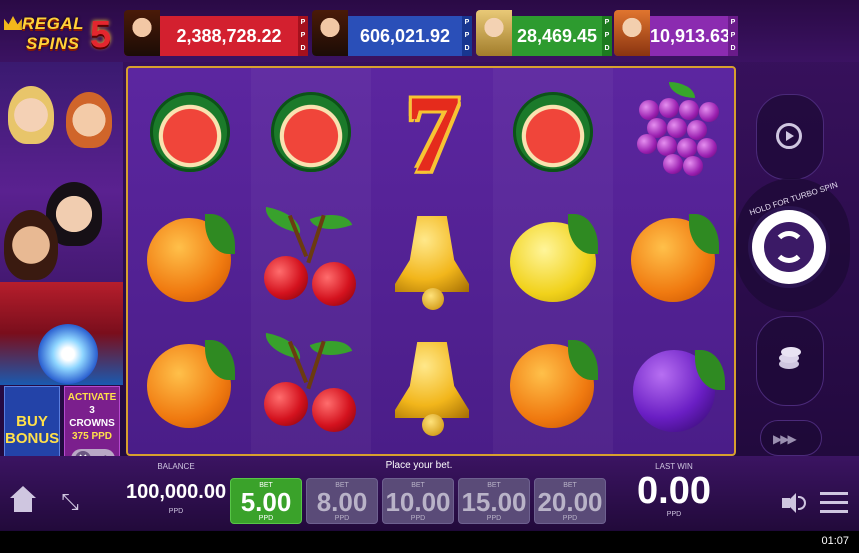  I want to click on spin-icon, so click(789, 247).